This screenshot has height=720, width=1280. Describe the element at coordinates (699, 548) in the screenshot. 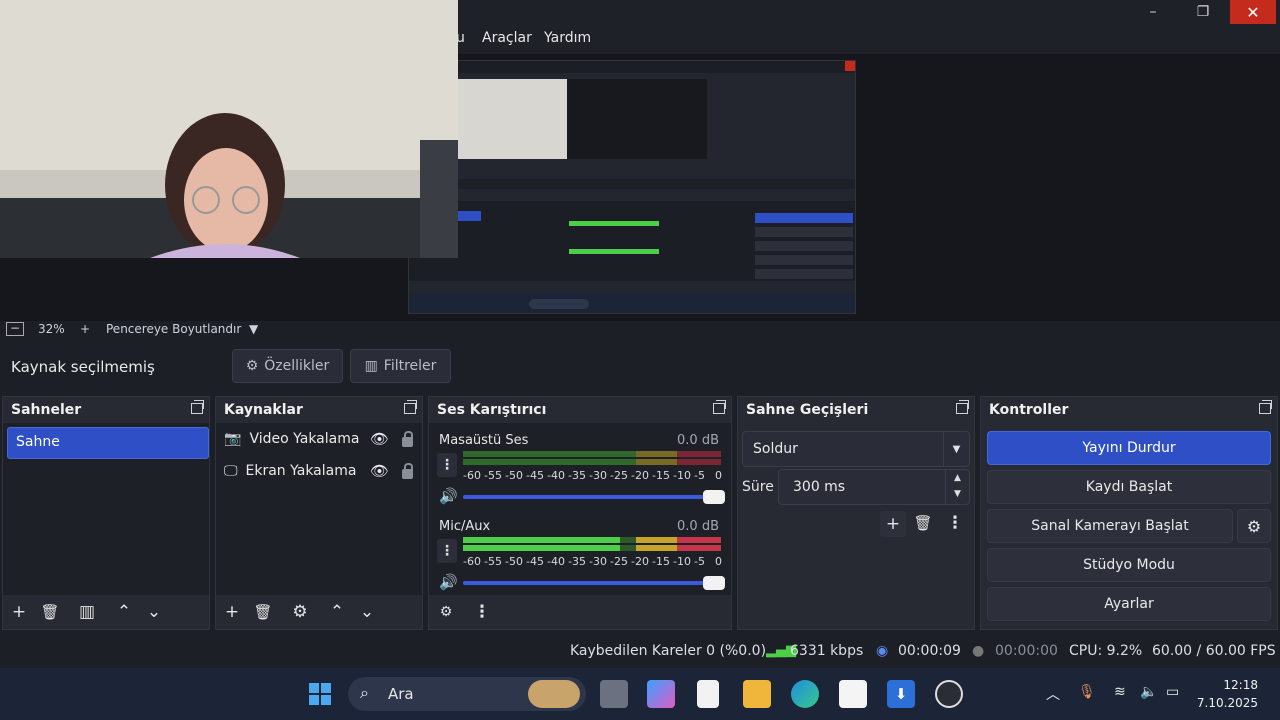

I see `meter-red` at that location.